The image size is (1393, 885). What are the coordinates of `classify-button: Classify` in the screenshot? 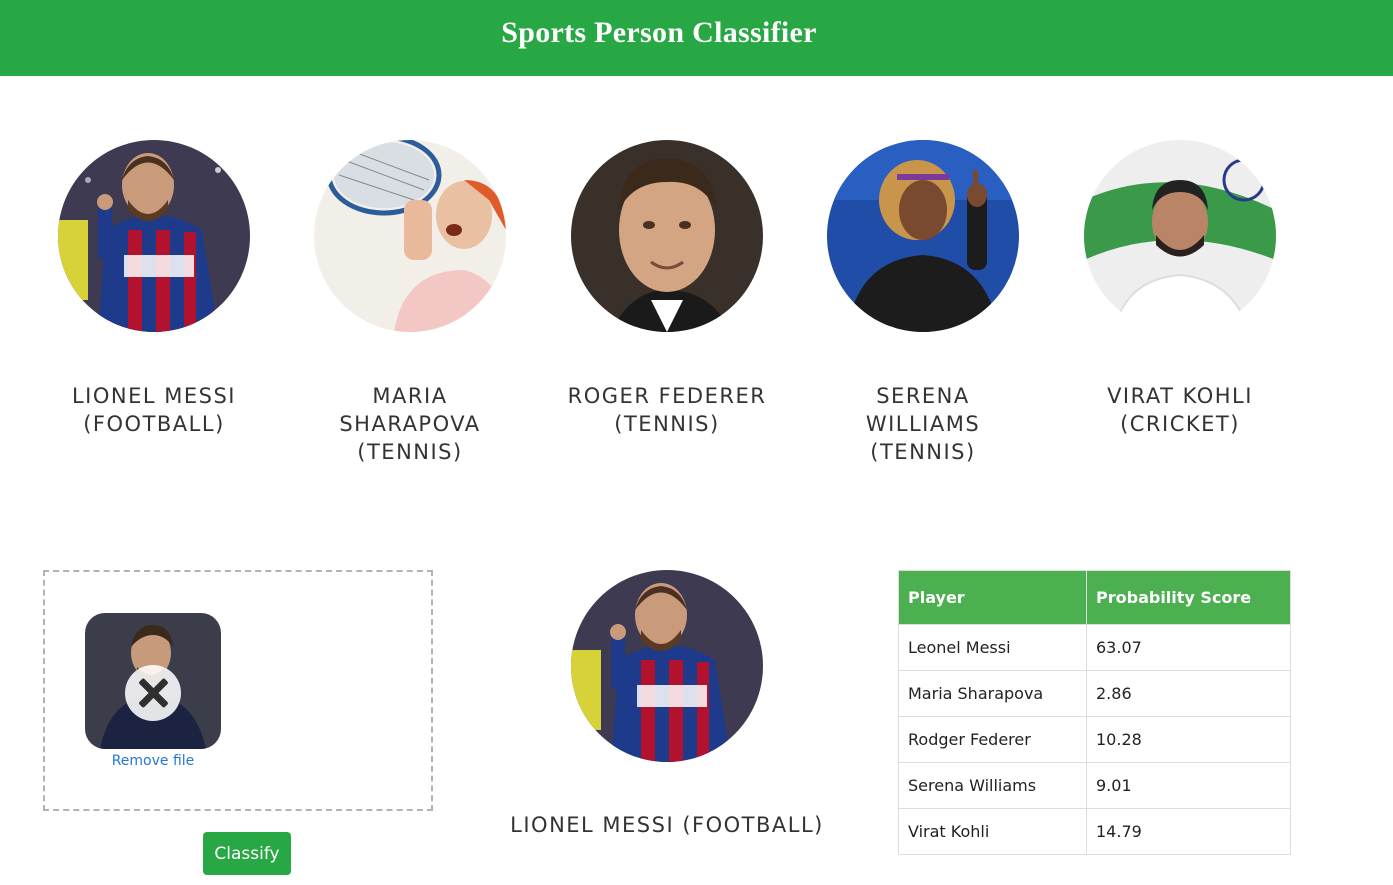 It's located at (247, 853).